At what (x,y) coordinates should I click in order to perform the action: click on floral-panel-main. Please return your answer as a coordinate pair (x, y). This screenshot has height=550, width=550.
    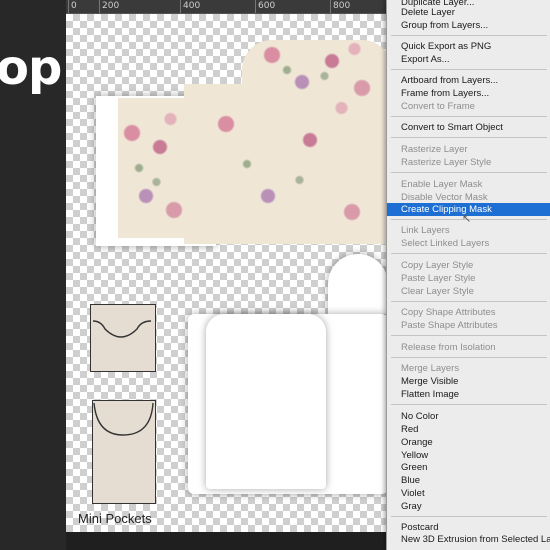
    Looking at the image, I should click on (285, 164).